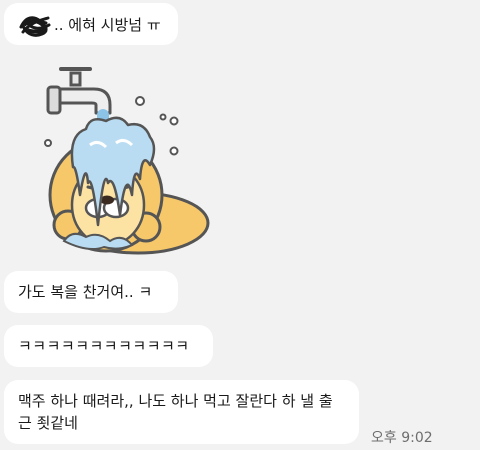 The height and width of the screenshot is (450, 480). I want to click on message-bubble: 맥주 하나 때려라,, 나도 하나 먹고 잘란다 하 낼 출근 죗같네, so click(181, 412).